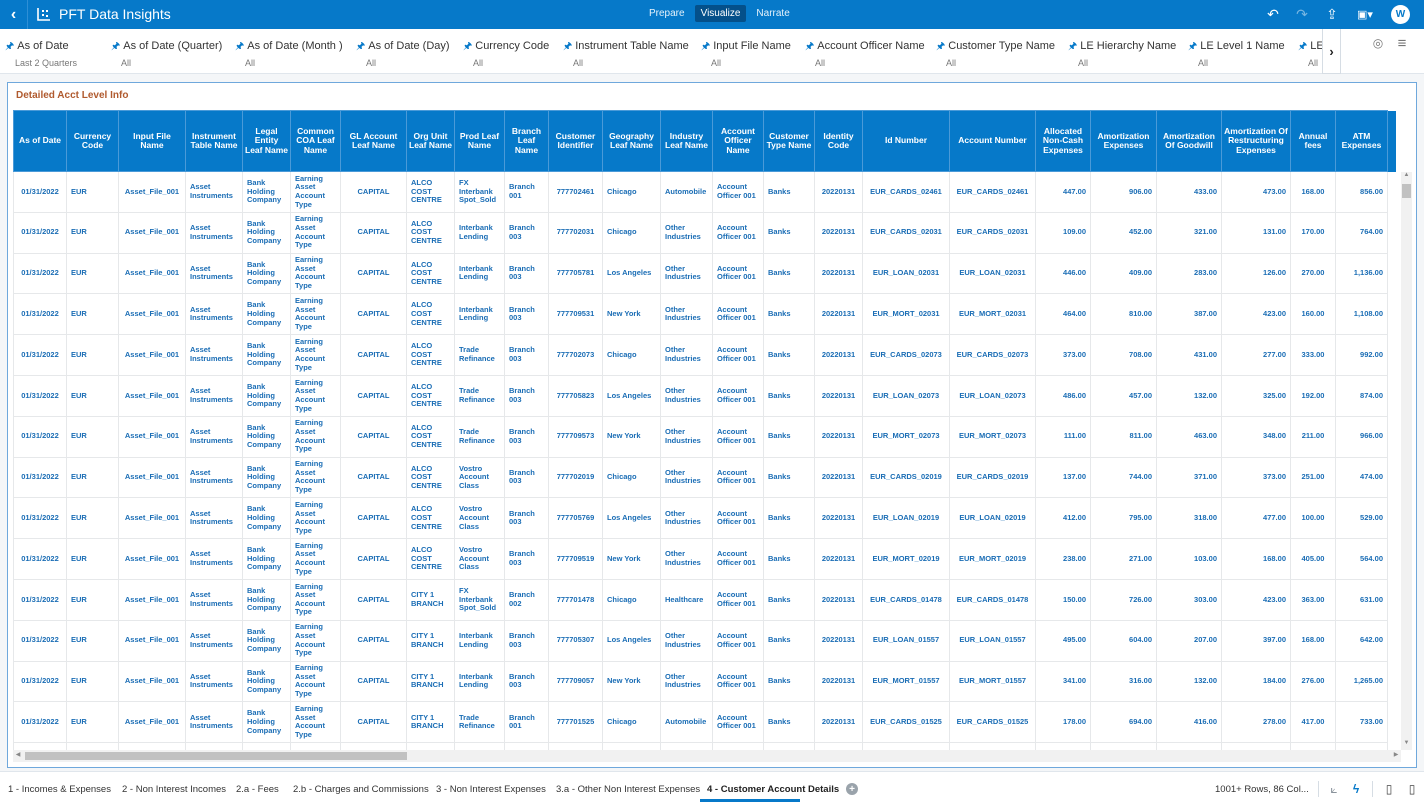 Image resolution: width=1424 pixels, height=802 pixels. Describe the element at coordinates (631, 599) in the screenshot. I see `table-cell: Chicago` at that location.